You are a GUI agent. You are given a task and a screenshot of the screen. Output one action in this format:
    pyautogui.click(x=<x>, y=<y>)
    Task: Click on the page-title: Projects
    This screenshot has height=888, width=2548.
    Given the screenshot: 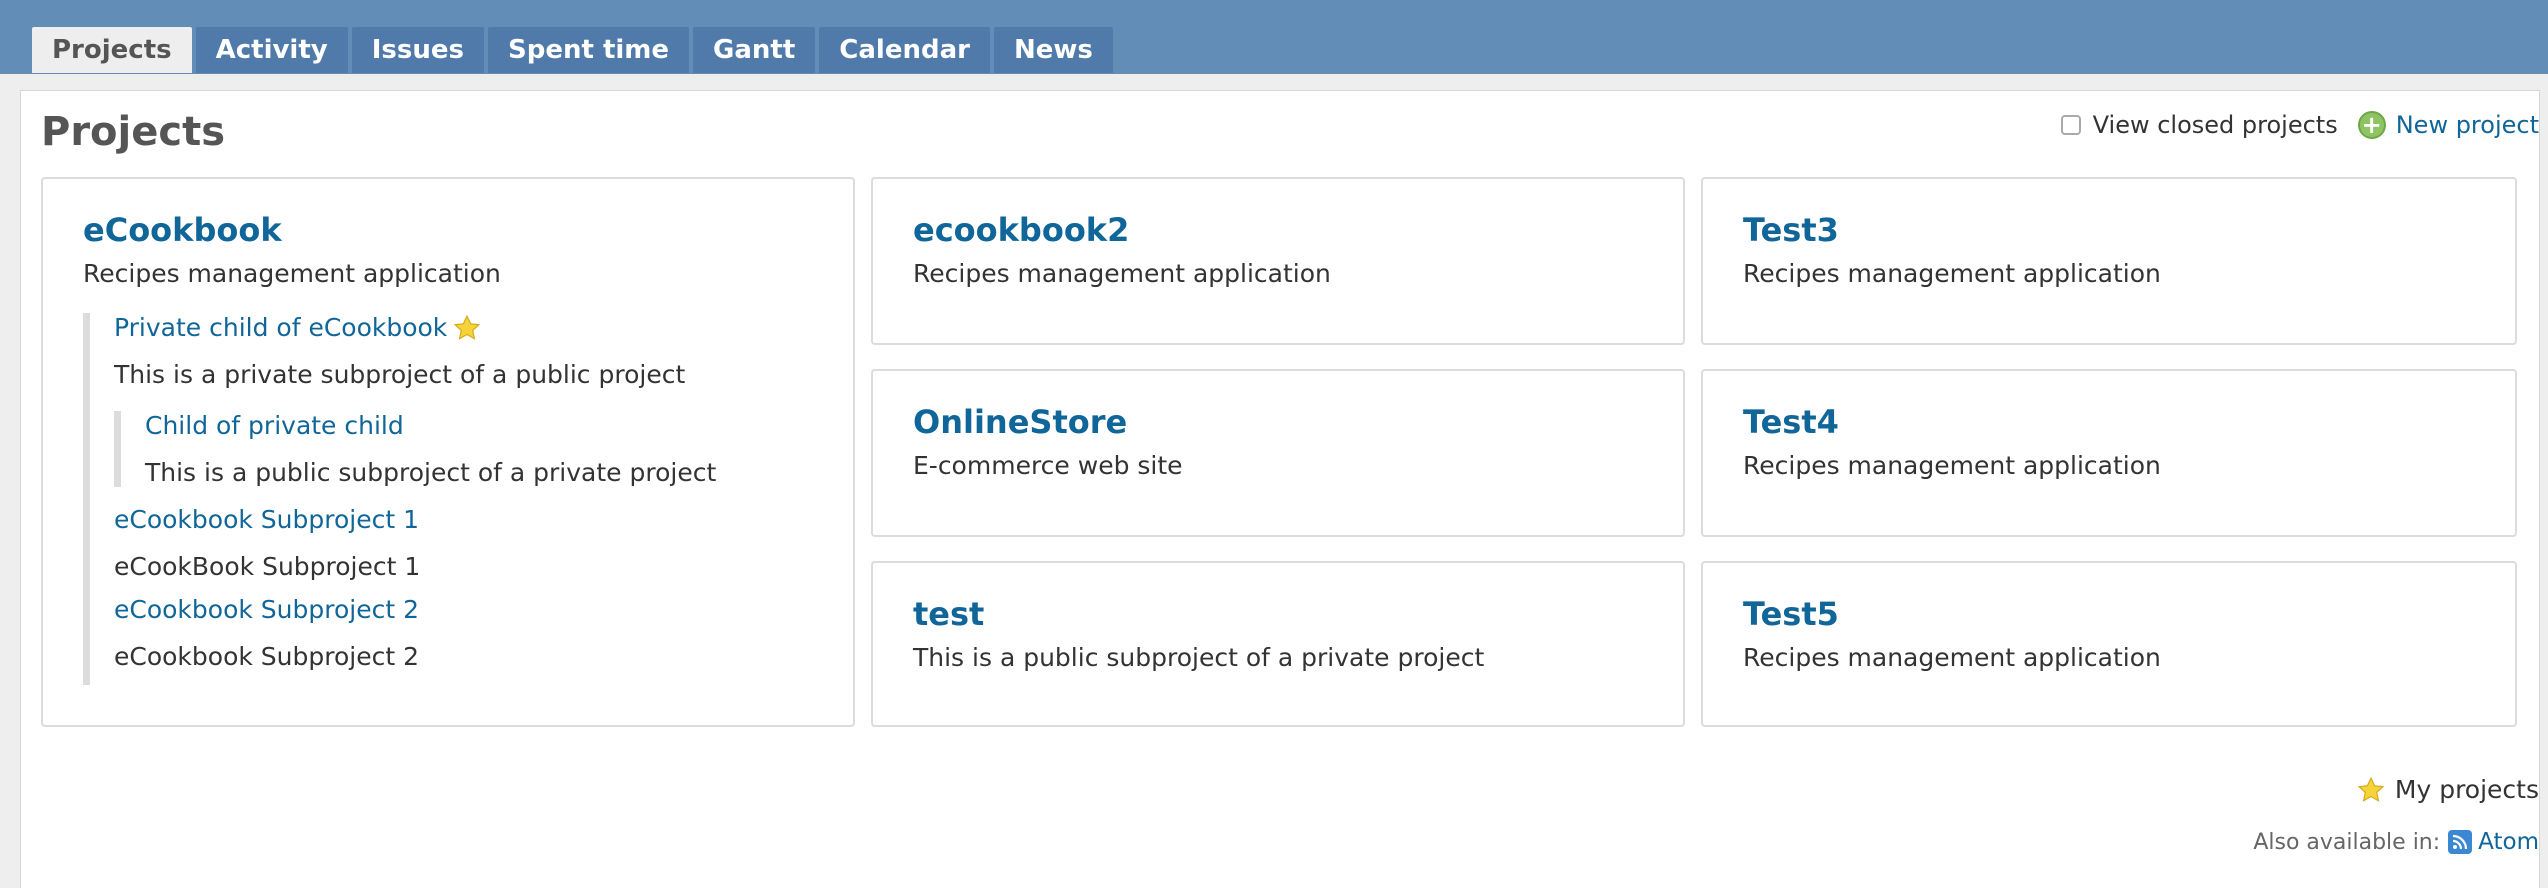 What is the action you would take?
    pyautogui.click(x=133, y=132)
    